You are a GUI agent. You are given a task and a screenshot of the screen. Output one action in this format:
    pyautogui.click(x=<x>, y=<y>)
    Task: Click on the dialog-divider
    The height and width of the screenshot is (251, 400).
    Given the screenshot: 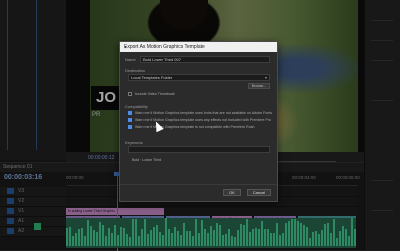 What is the action you would take?
    pyautogui.click(x=198, y=184)
    